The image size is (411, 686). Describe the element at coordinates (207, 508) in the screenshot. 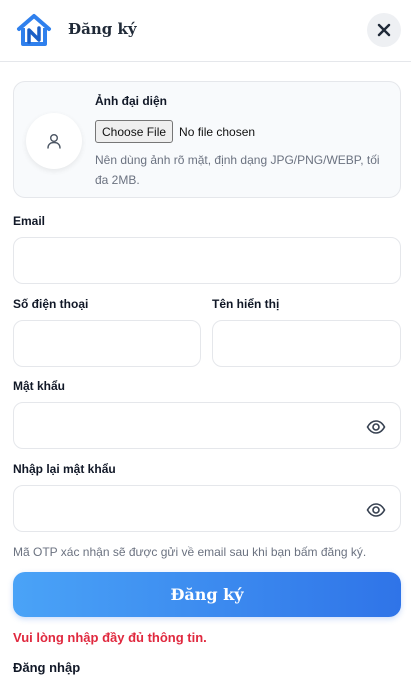

I see `confirm-password-field` at that location.